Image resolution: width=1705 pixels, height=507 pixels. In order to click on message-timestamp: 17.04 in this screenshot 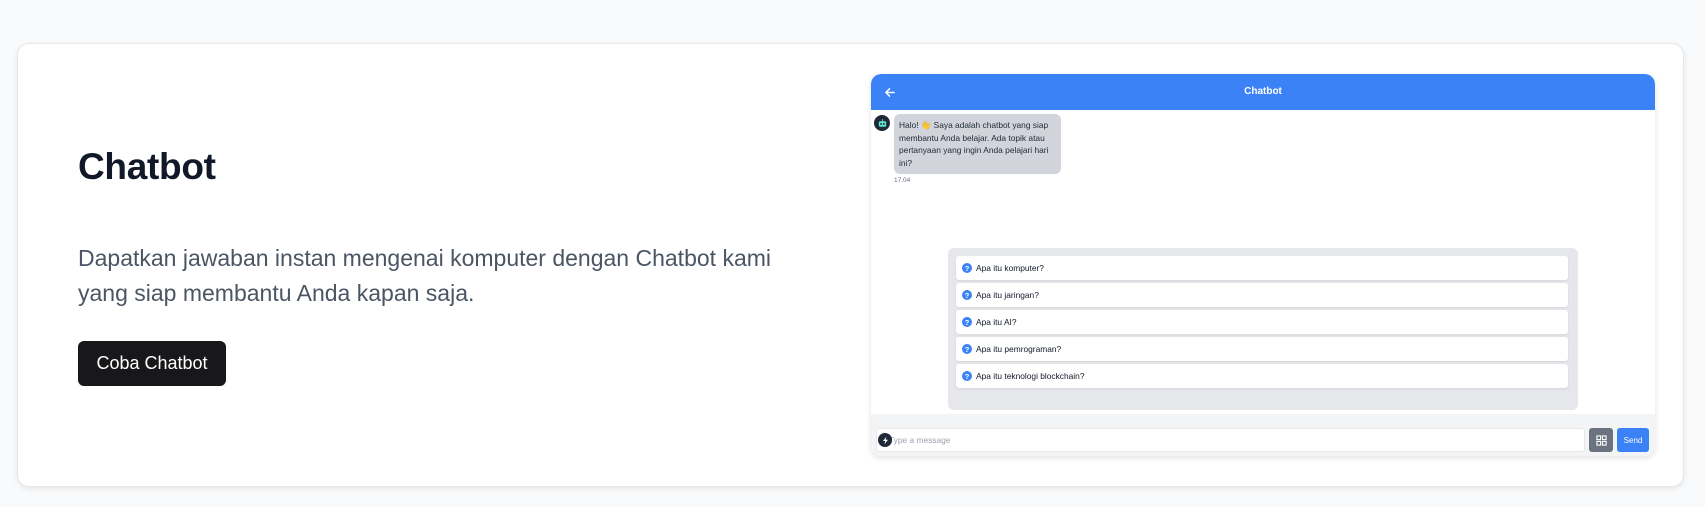, I will do `click(902, 180)`.